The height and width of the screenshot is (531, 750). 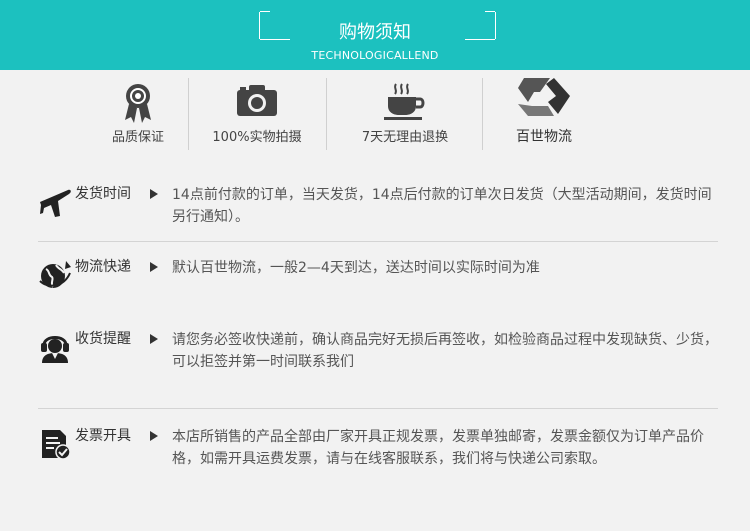 I want to click on page-subtitle: TECHNOLOGICALLEND, so click(x=375, y=55).